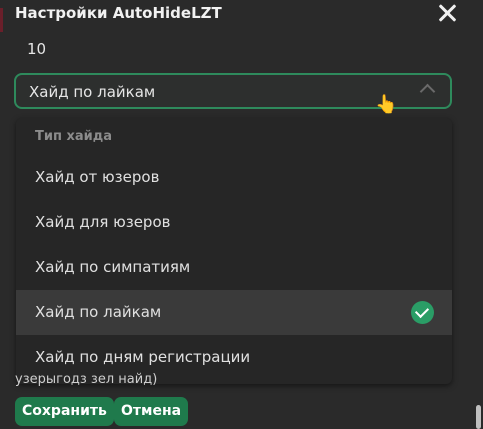  Describe the element at coordinates (74, 136) in the screenshot. I see `dropdown-header: Тип хайда` at that location.